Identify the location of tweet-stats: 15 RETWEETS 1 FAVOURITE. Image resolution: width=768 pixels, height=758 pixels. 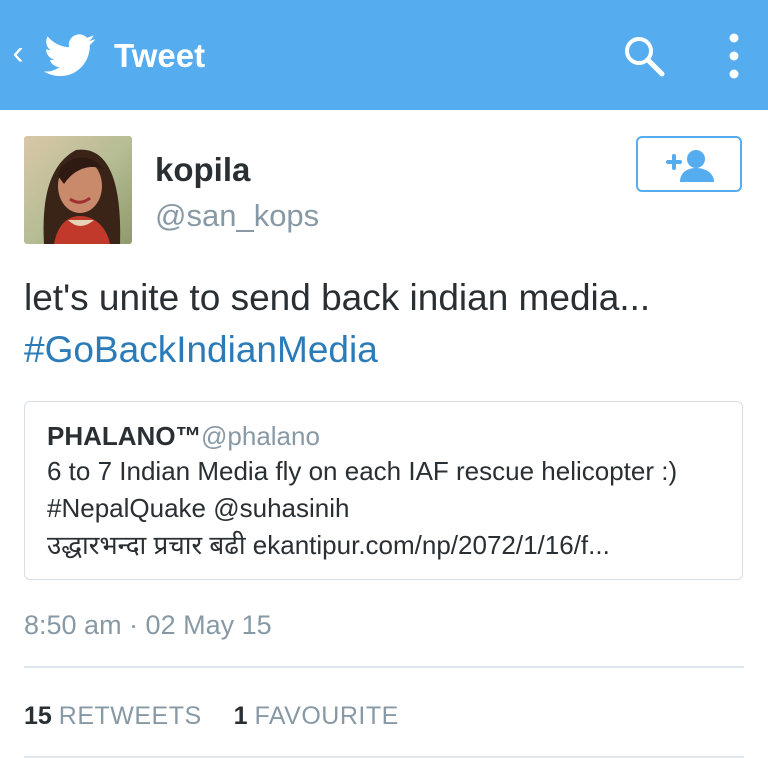
(211, 716).